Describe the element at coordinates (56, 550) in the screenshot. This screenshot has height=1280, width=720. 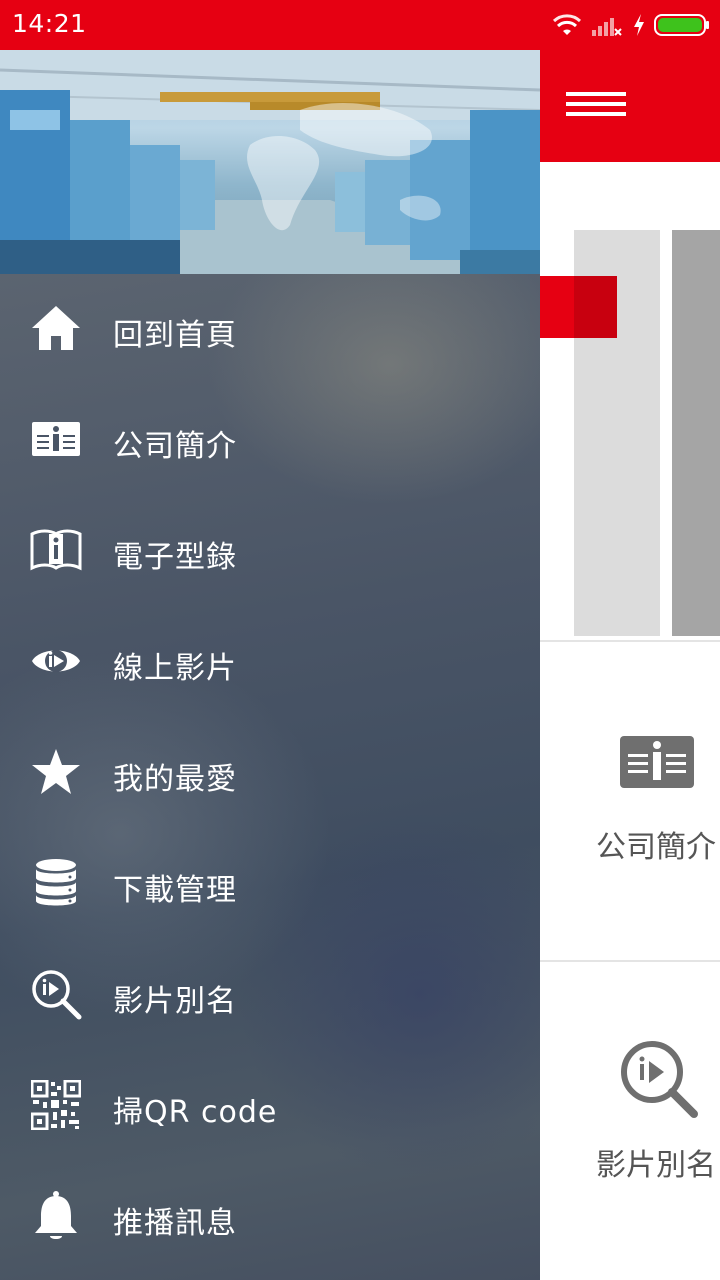
I see `catalog-book-icon` at that location.